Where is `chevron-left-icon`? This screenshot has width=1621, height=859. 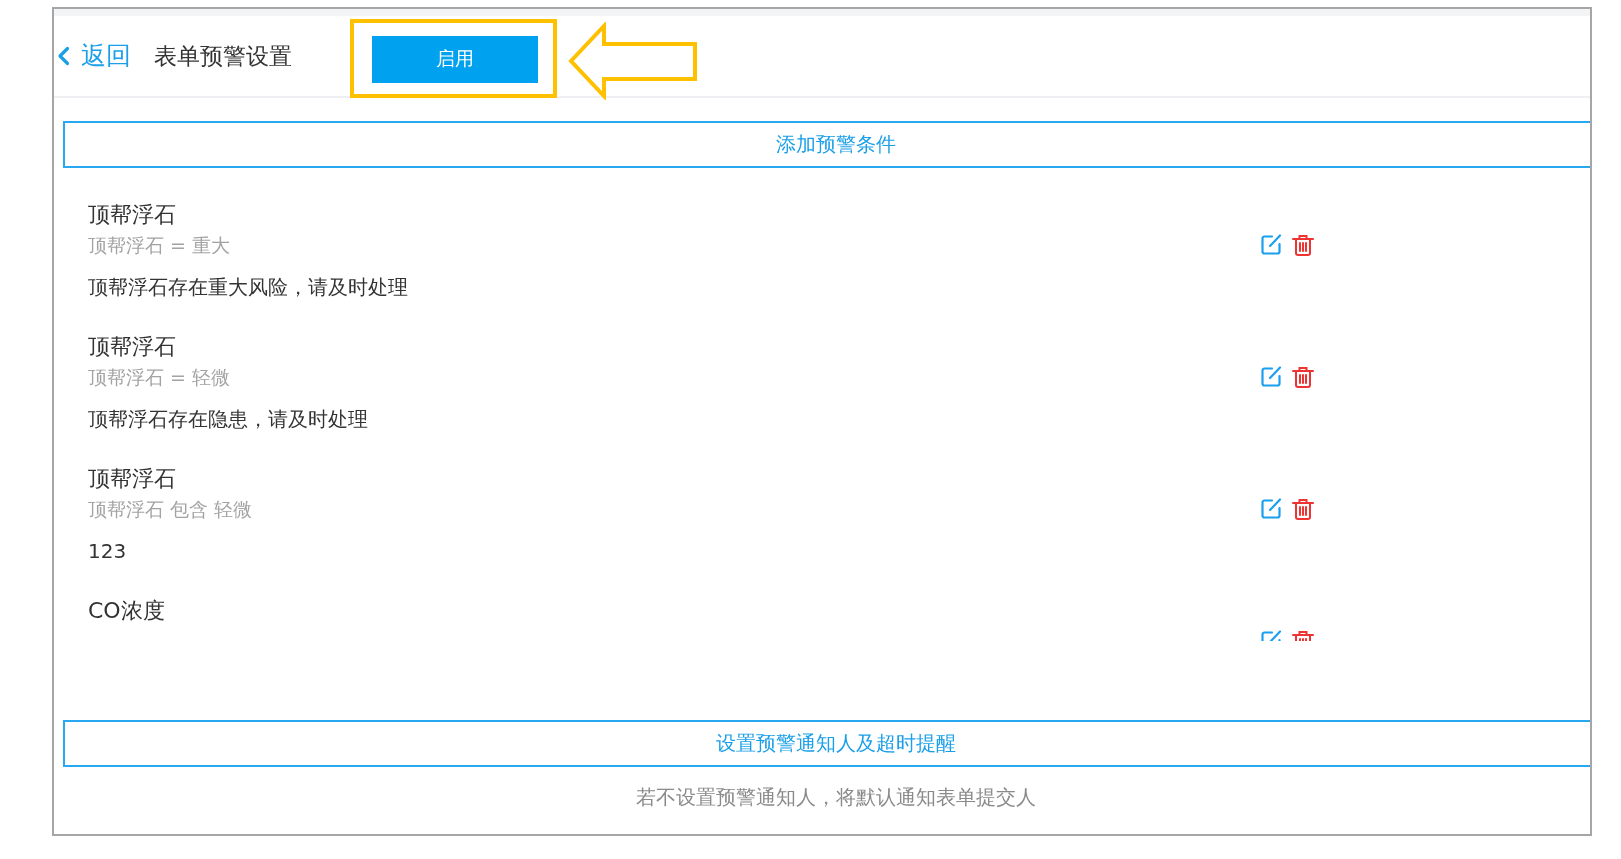
chevron-left-icon is located at coordinates (63, 56).